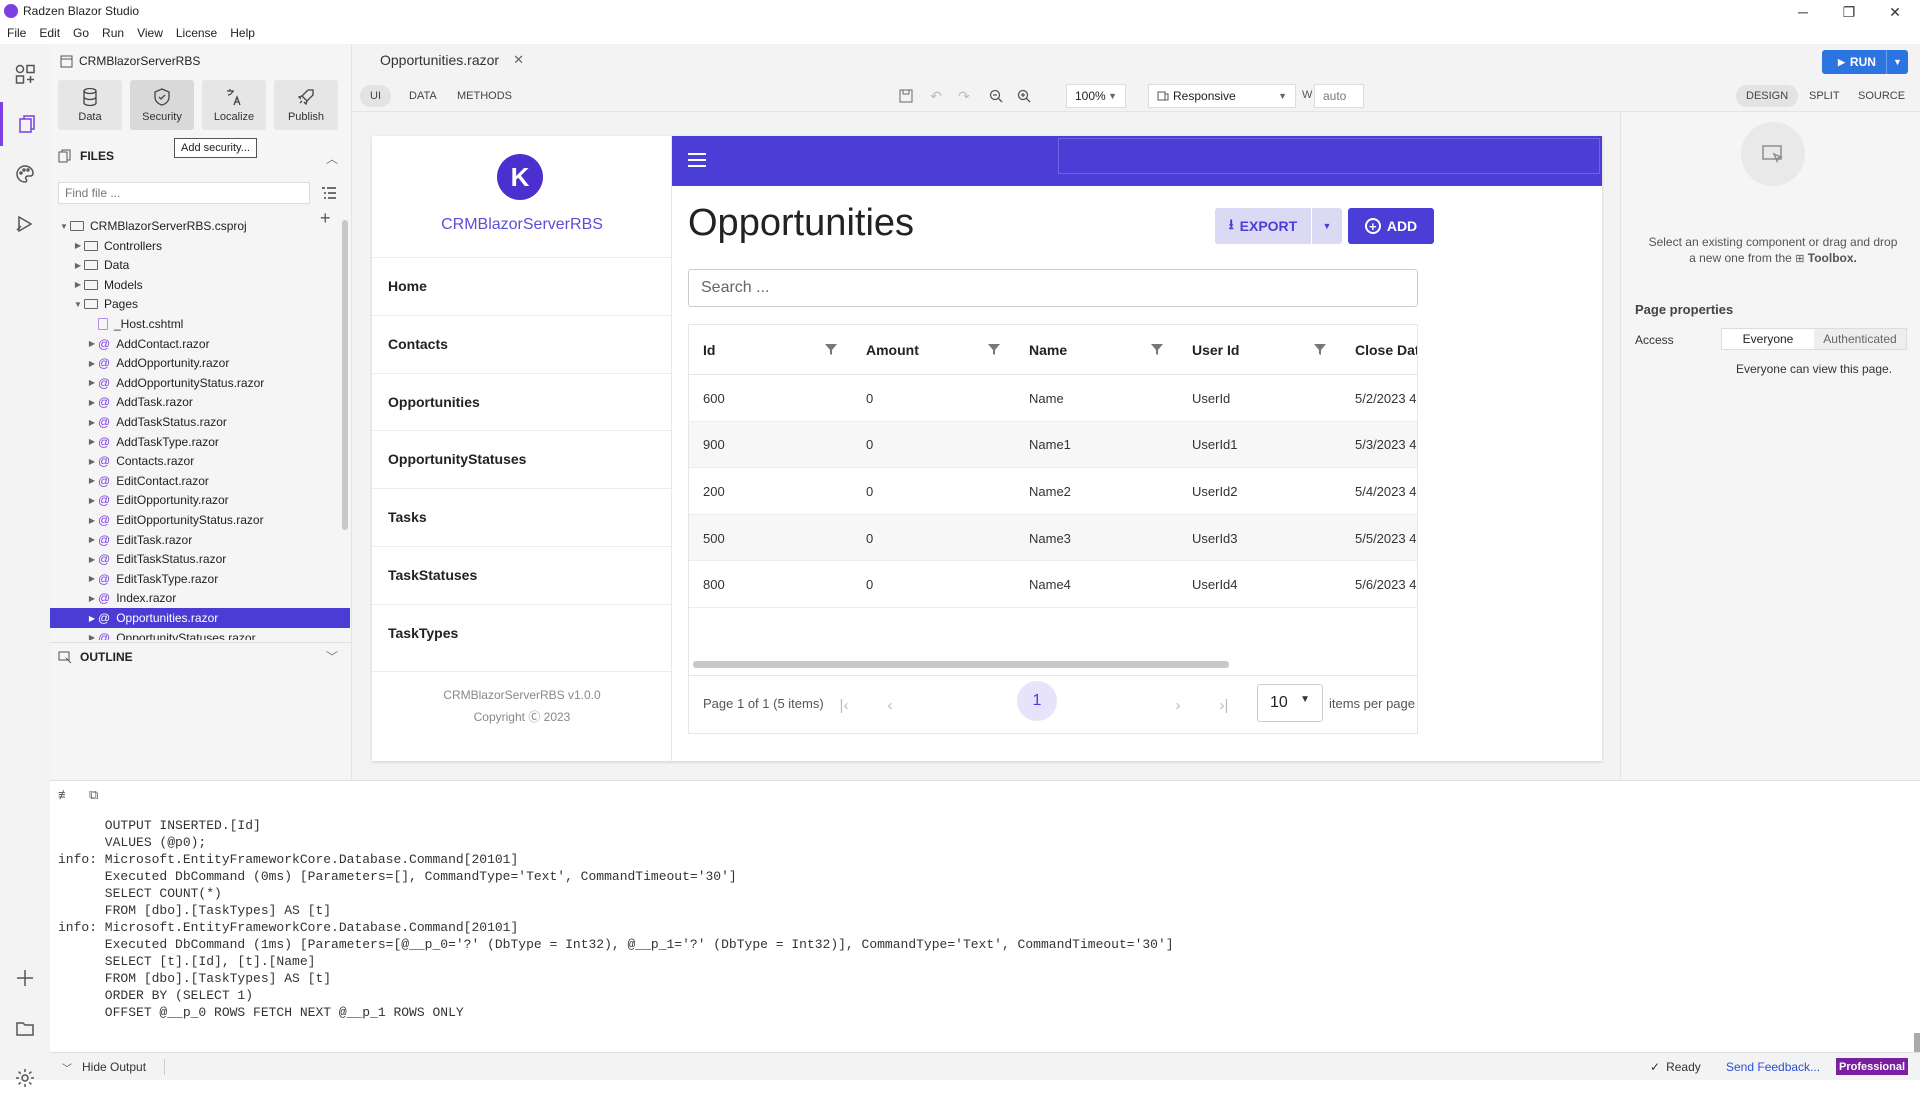 The height and width of the screenshot is (1100, 1920). I want to click on file-tree-item: ▼ CRMBlazorServerRBS.csproj, so click(195, 226).